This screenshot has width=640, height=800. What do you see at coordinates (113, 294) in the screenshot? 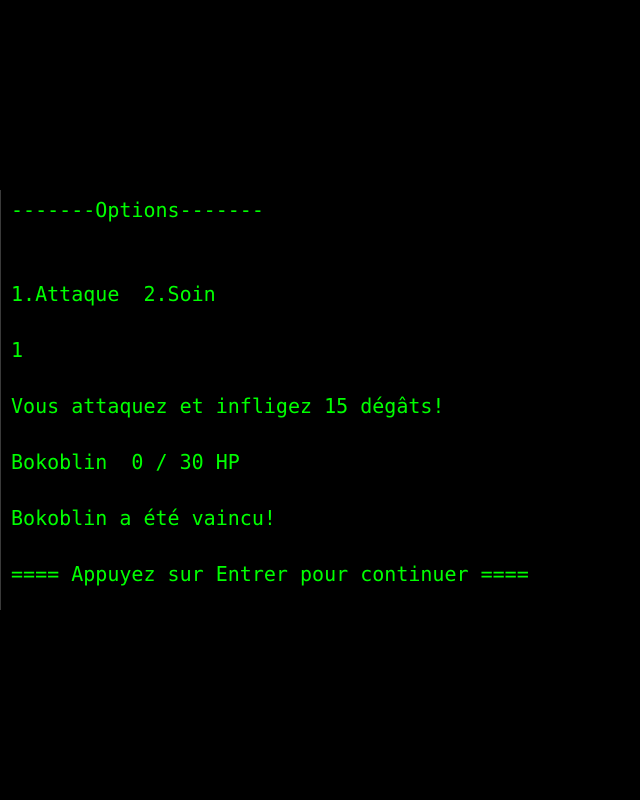
I see `options-menu: 1.Attaque 2.Soin` at bounding box center [113, 294].